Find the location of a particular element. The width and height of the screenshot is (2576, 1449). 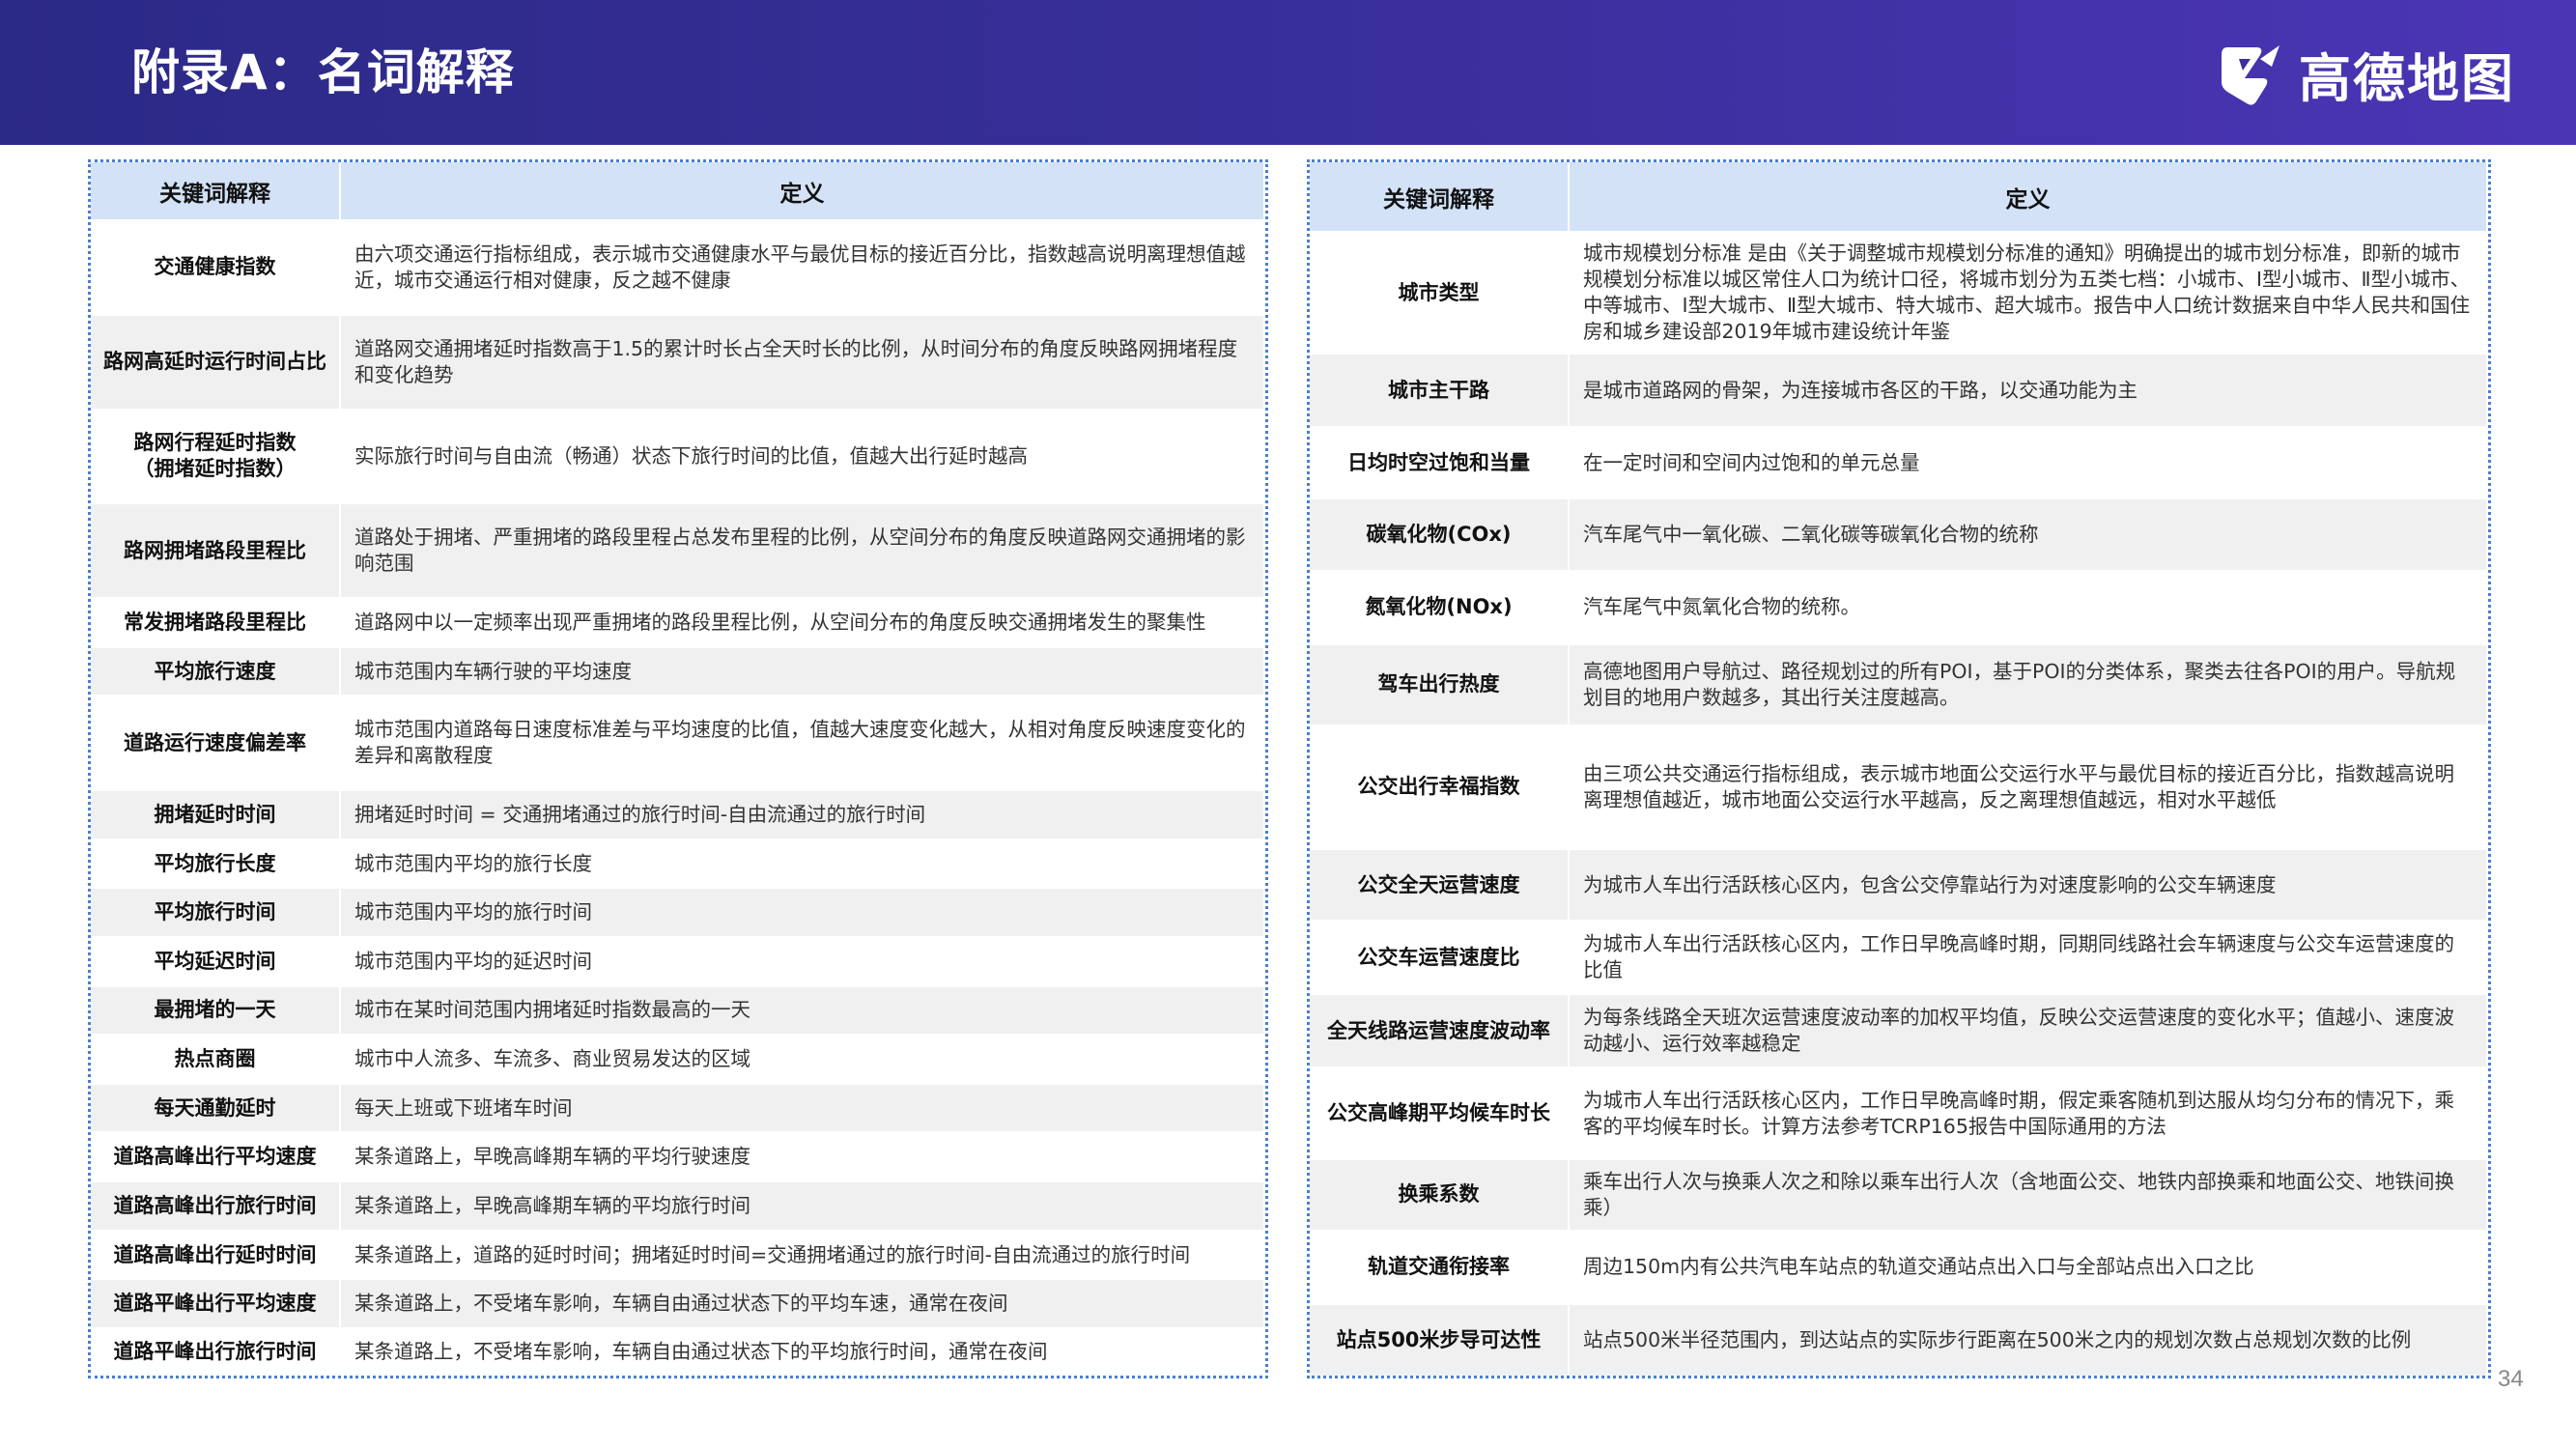

definition-cell: 城市范围内车辆行驶的平均速度 is located at coordinates (802, 670).